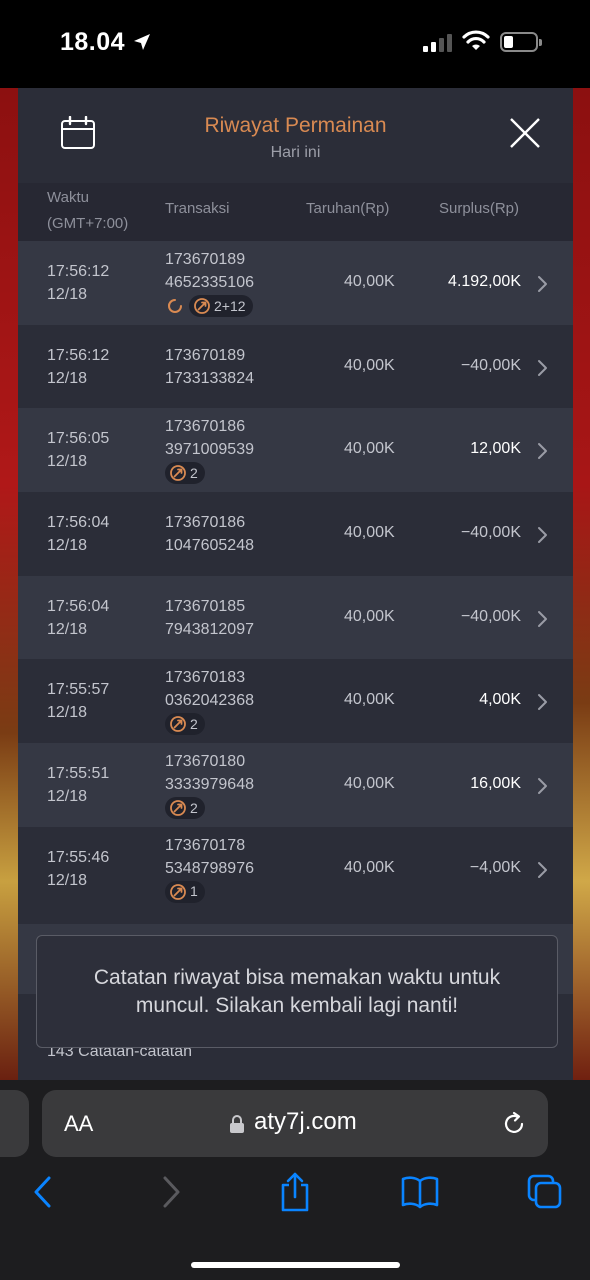 The height and width of the screenshot is (1280, 590). I want to click on row-badges: 2+12, so click(209, 306).